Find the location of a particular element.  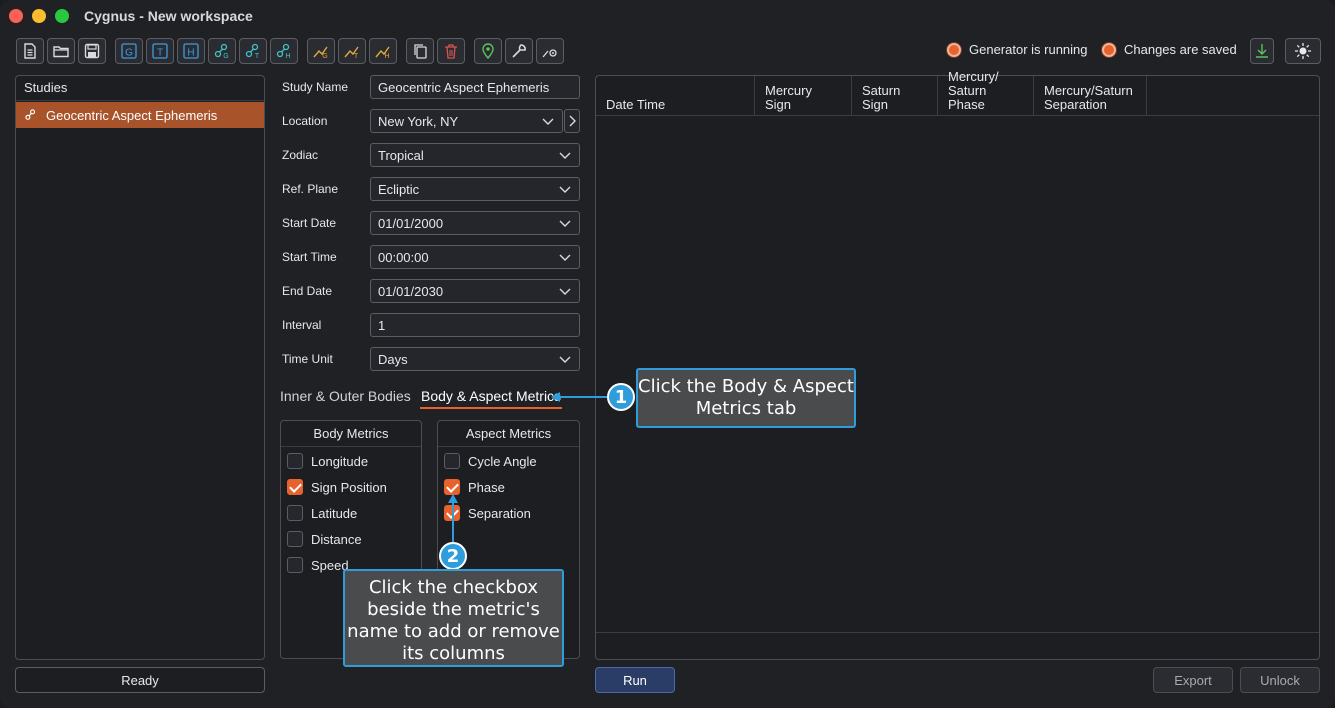

location-next-button is located at coordinates (572, 121).